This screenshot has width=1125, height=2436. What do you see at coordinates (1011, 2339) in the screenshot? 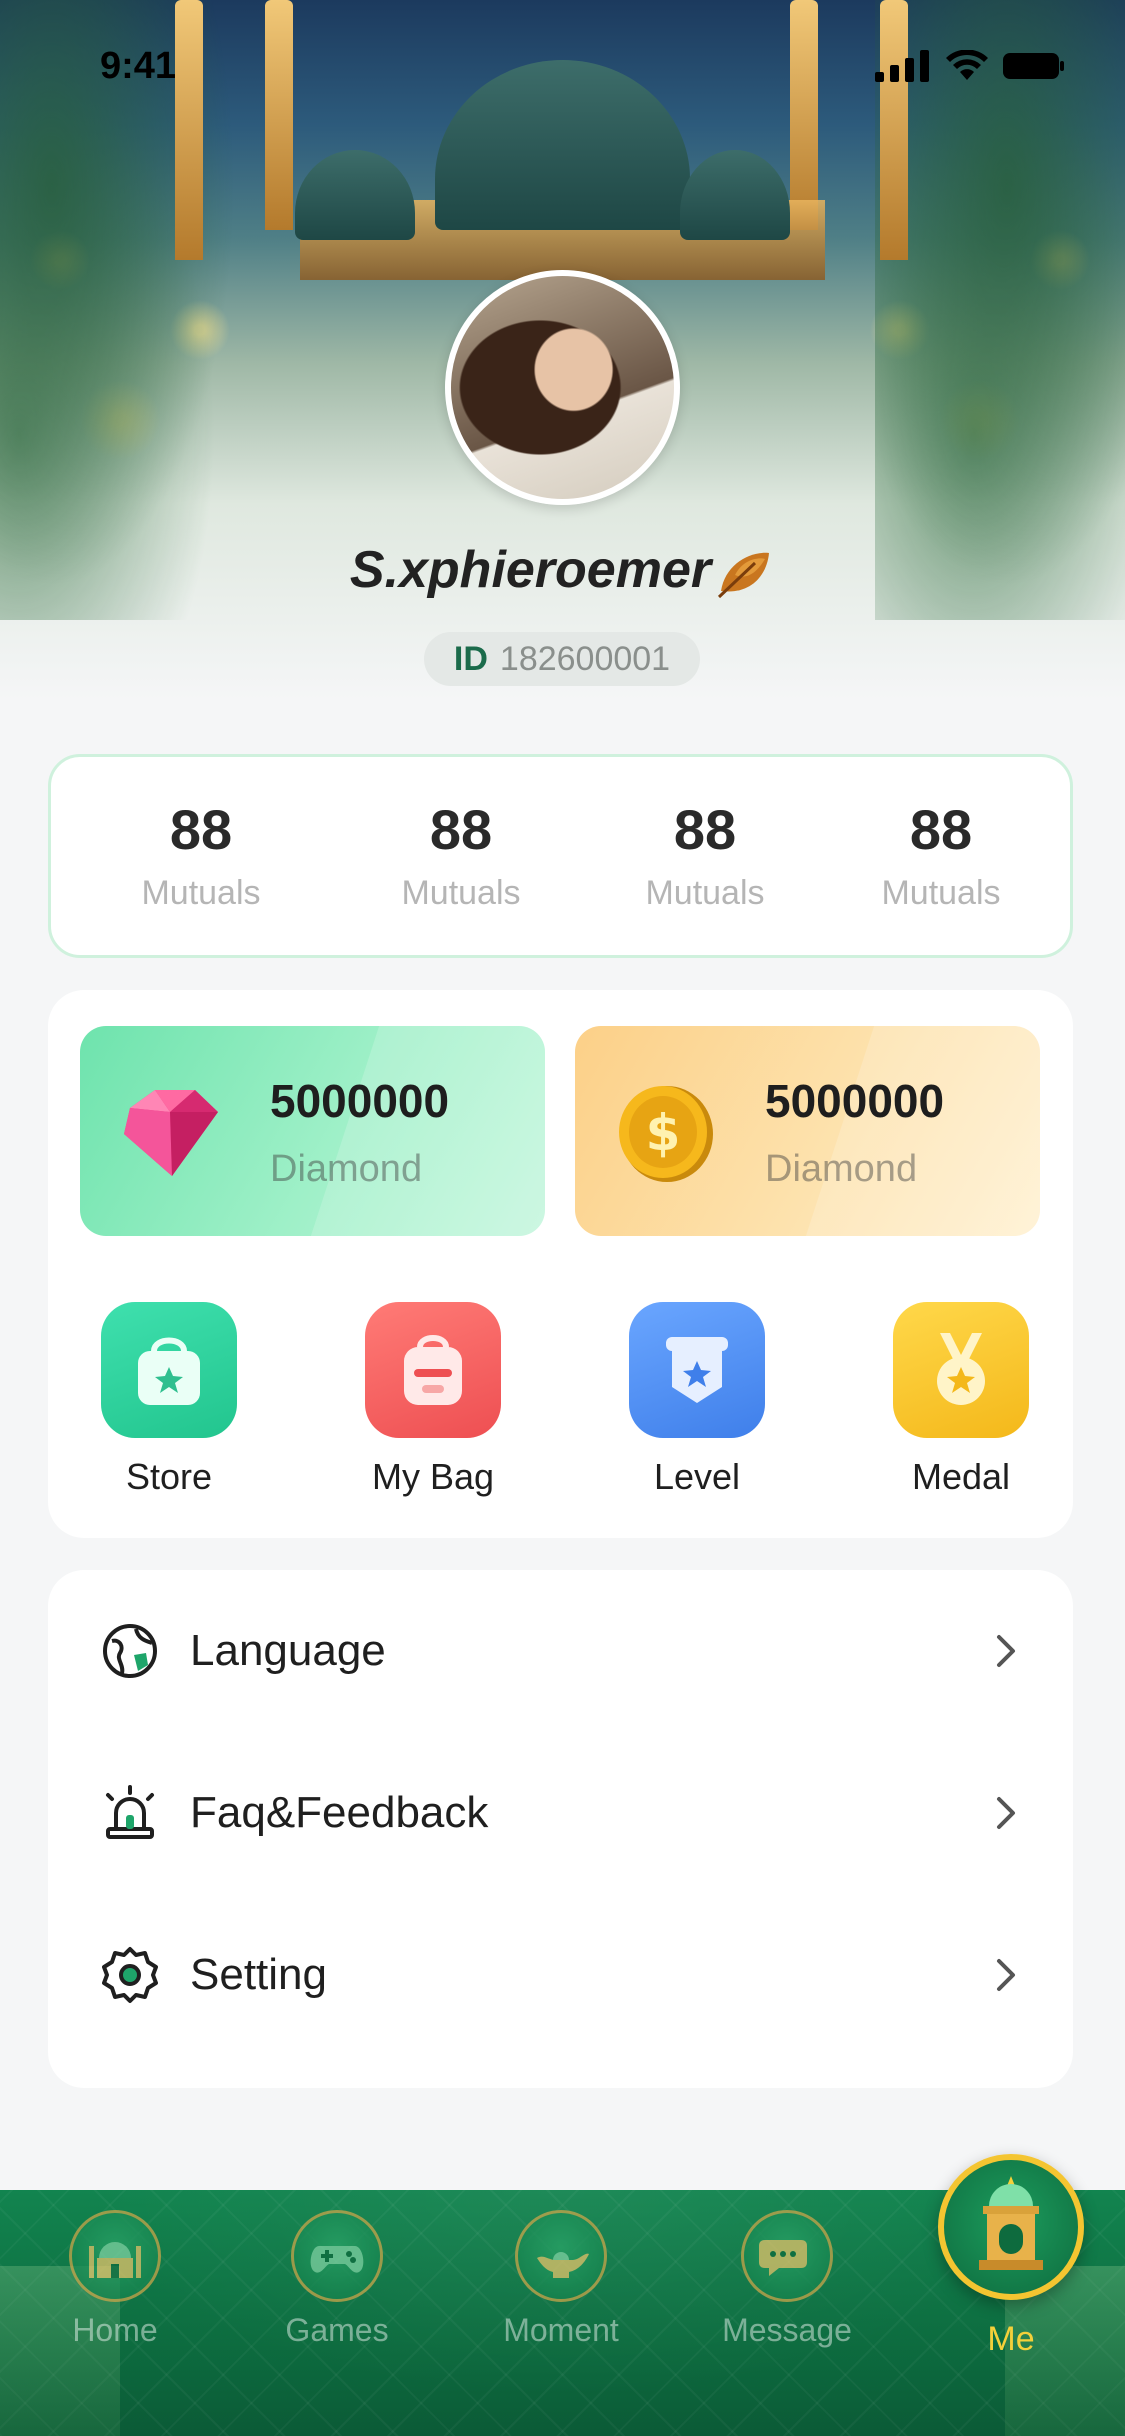
I see `tab-label-active: Me` at bounding box center [1011, 2339].